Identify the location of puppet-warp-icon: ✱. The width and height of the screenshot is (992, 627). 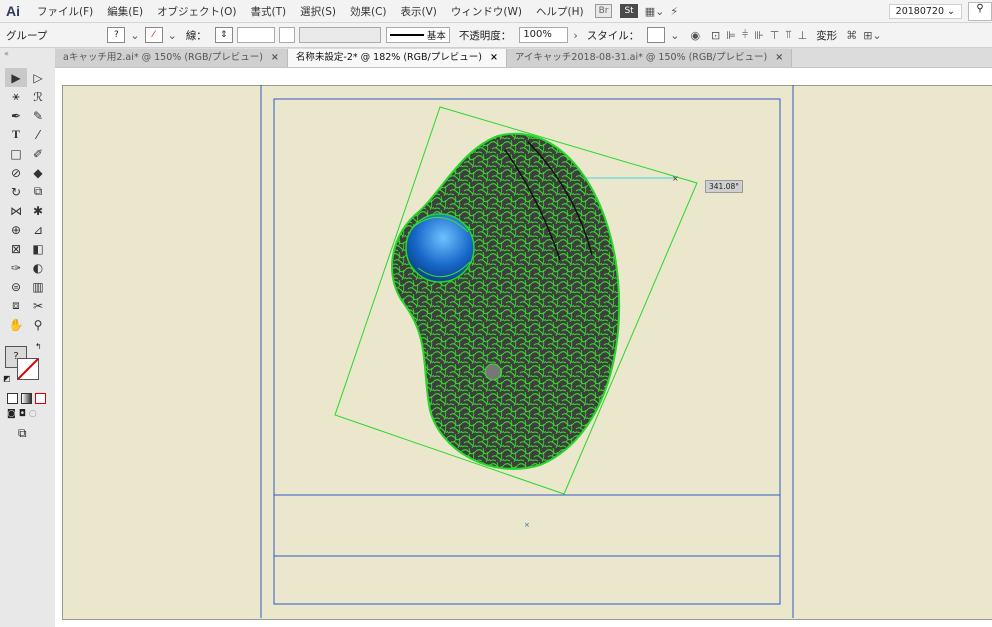
(38, 210).